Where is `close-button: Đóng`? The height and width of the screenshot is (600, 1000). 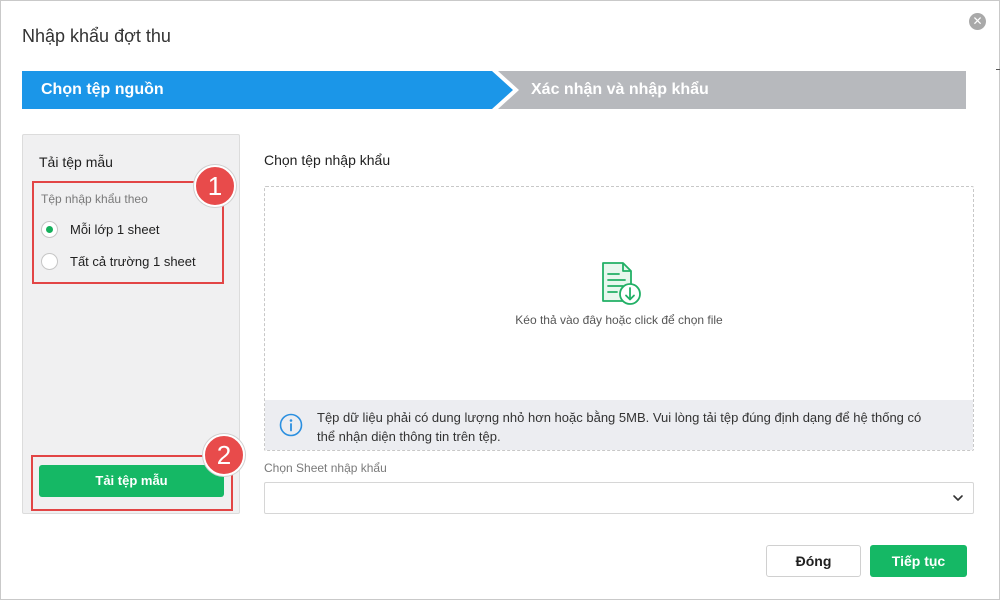 close-button: Đóng is located at coordinates (813, 561).